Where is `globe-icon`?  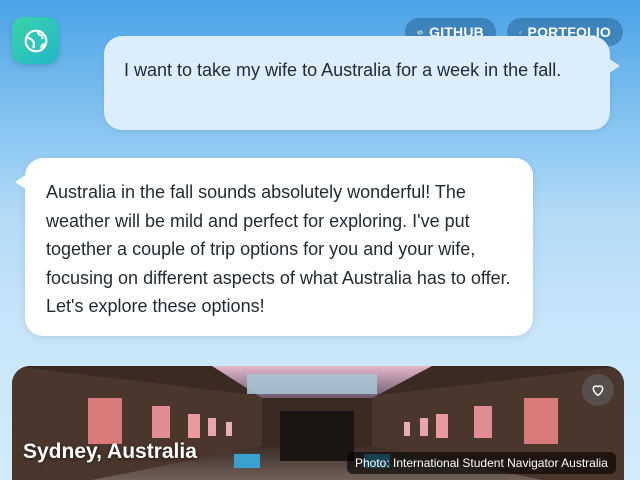
globe-icon is located at coordinates (35, 40).